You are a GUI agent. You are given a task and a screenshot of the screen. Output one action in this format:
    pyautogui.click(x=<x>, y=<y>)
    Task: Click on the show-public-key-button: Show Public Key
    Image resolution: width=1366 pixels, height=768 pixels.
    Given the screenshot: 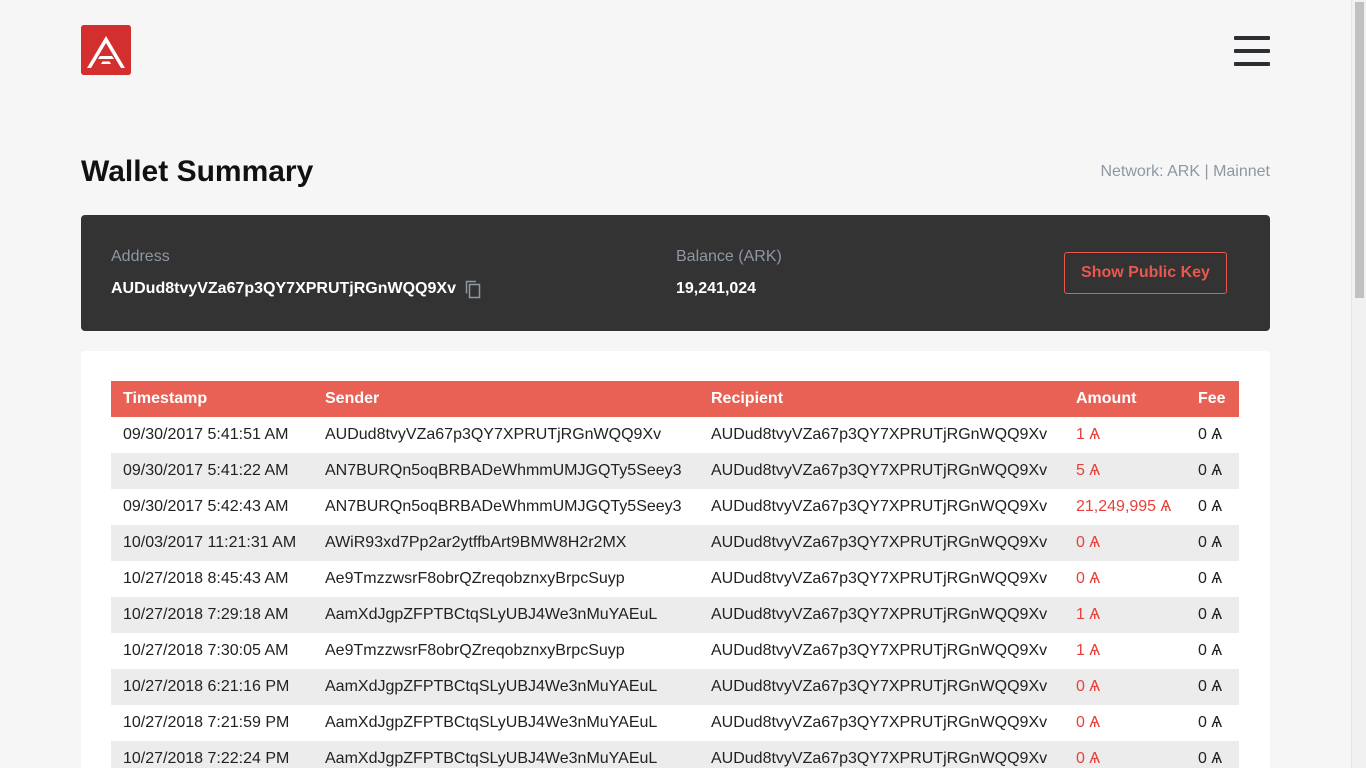 What is the action you would take?
    pyautogui.click(x=1145, y=273)
    